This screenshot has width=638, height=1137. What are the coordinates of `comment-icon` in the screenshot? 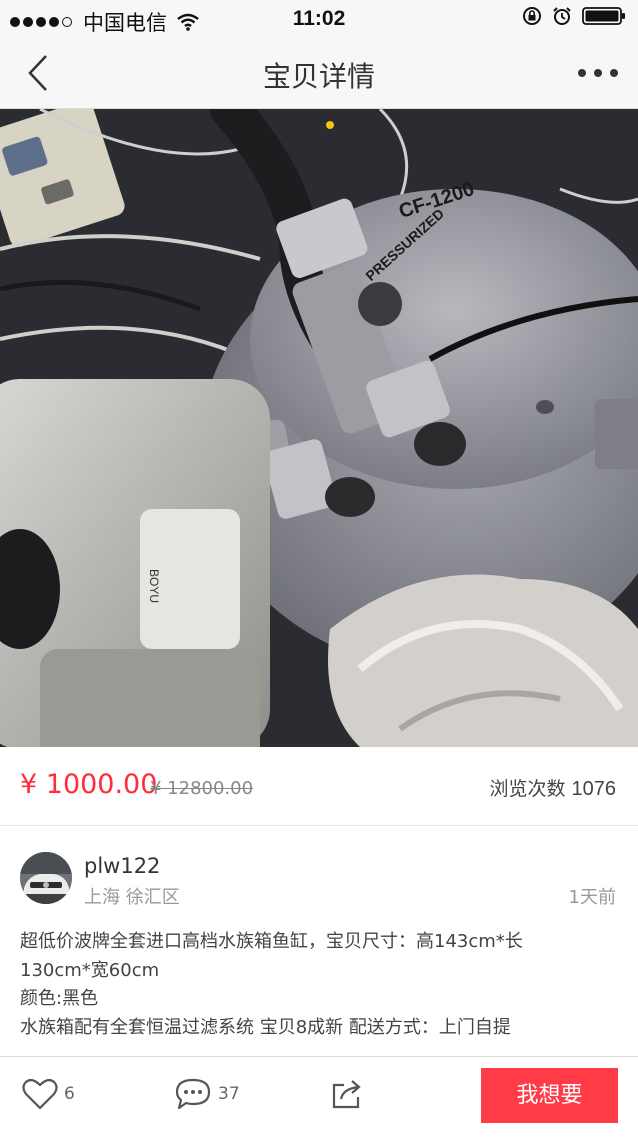 It's located at (193, 1094).